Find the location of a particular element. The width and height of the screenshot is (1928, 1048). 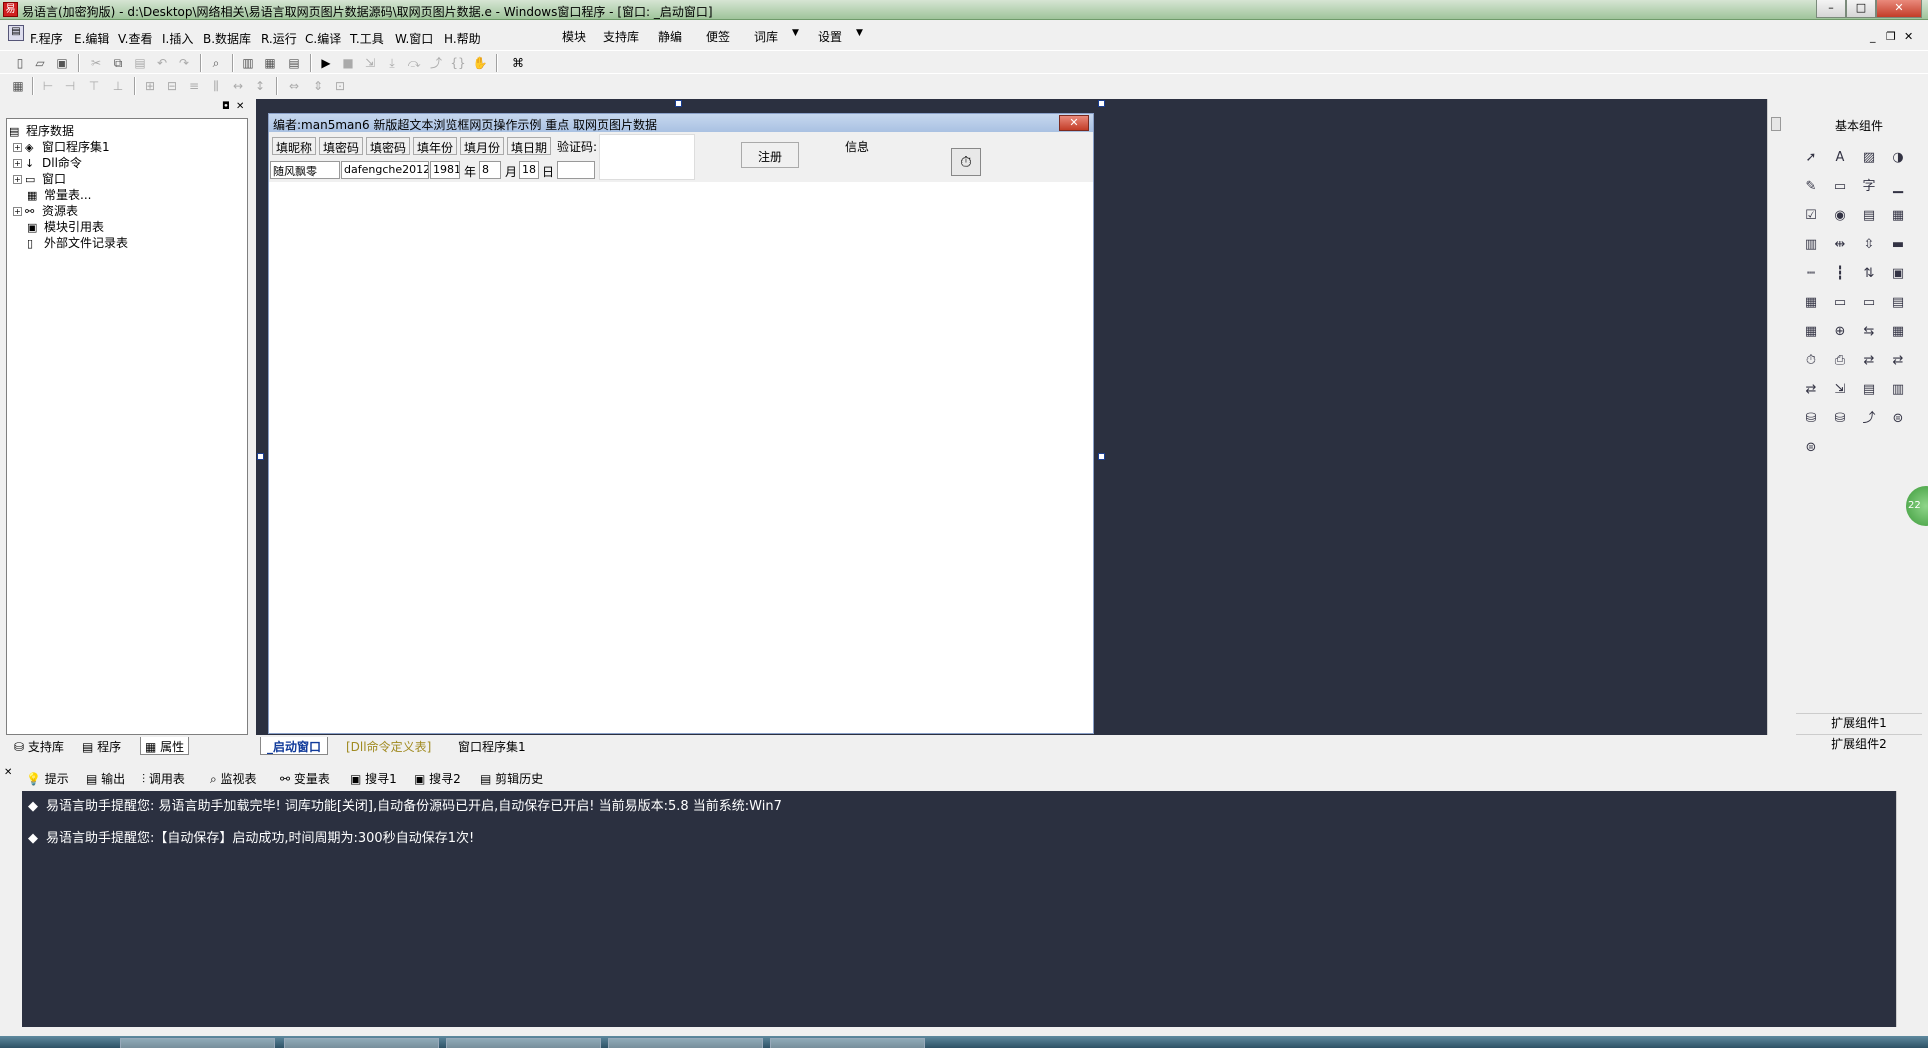

app-icon: 易 is located at coordinates (10, 9).